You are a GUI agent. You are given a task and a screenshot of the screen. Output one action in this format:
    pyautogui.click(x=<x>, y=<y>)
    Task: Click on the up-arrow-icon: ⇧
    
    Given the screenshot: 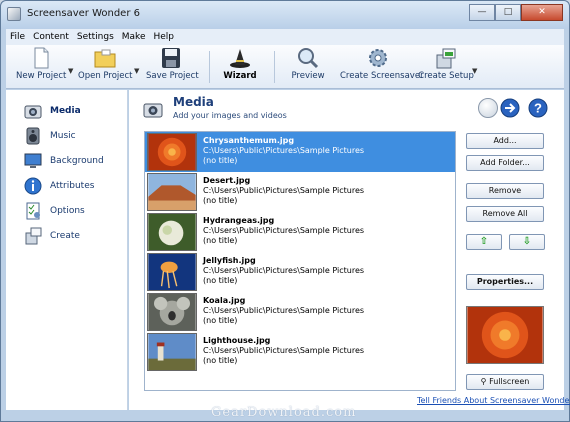 What is the action you would take?
    pyautogui.click(x=484, y=241)
    